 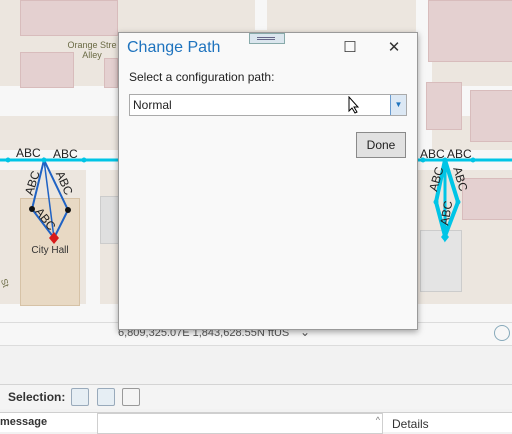 I want to click on message-column-header: message, so click(x=23, y=422).